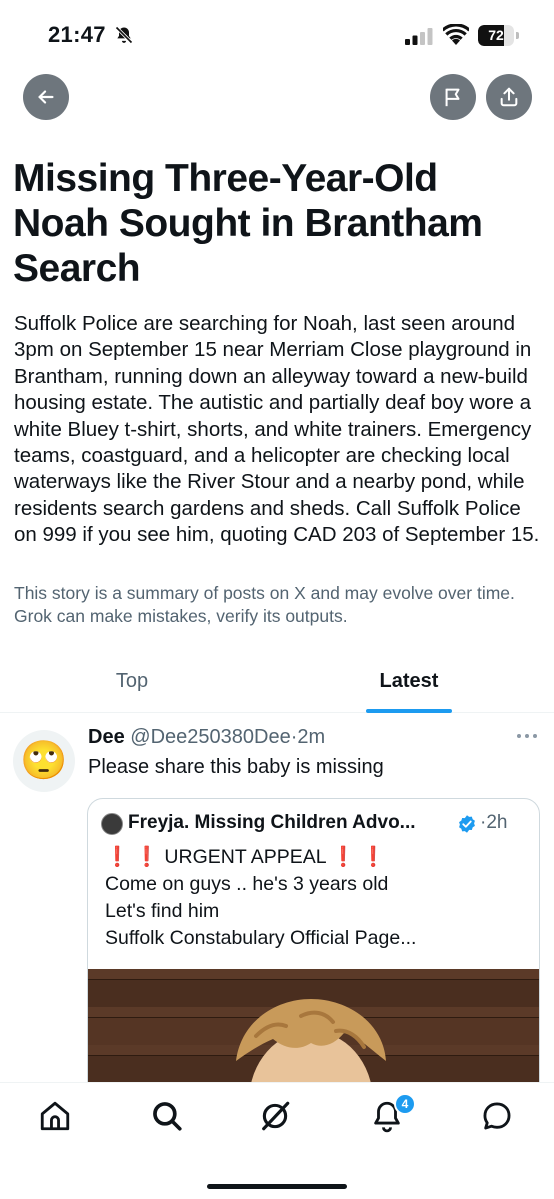  Describe the element at coordinates (247, 884) in the screenshot. I see `quoted-text-line: Come on guys .. he's 3 years old` at that location.